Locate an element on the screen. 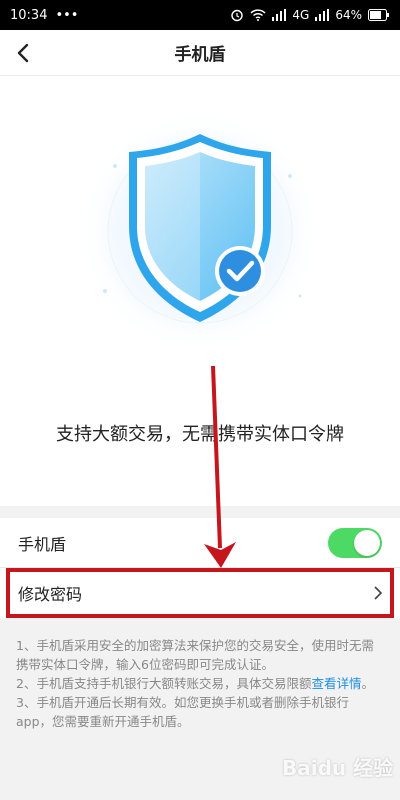  note-2: 2、手机盾支持手机银行大额转账交易，具体交易限额查看详情。 is located at coordinates (200, 683).